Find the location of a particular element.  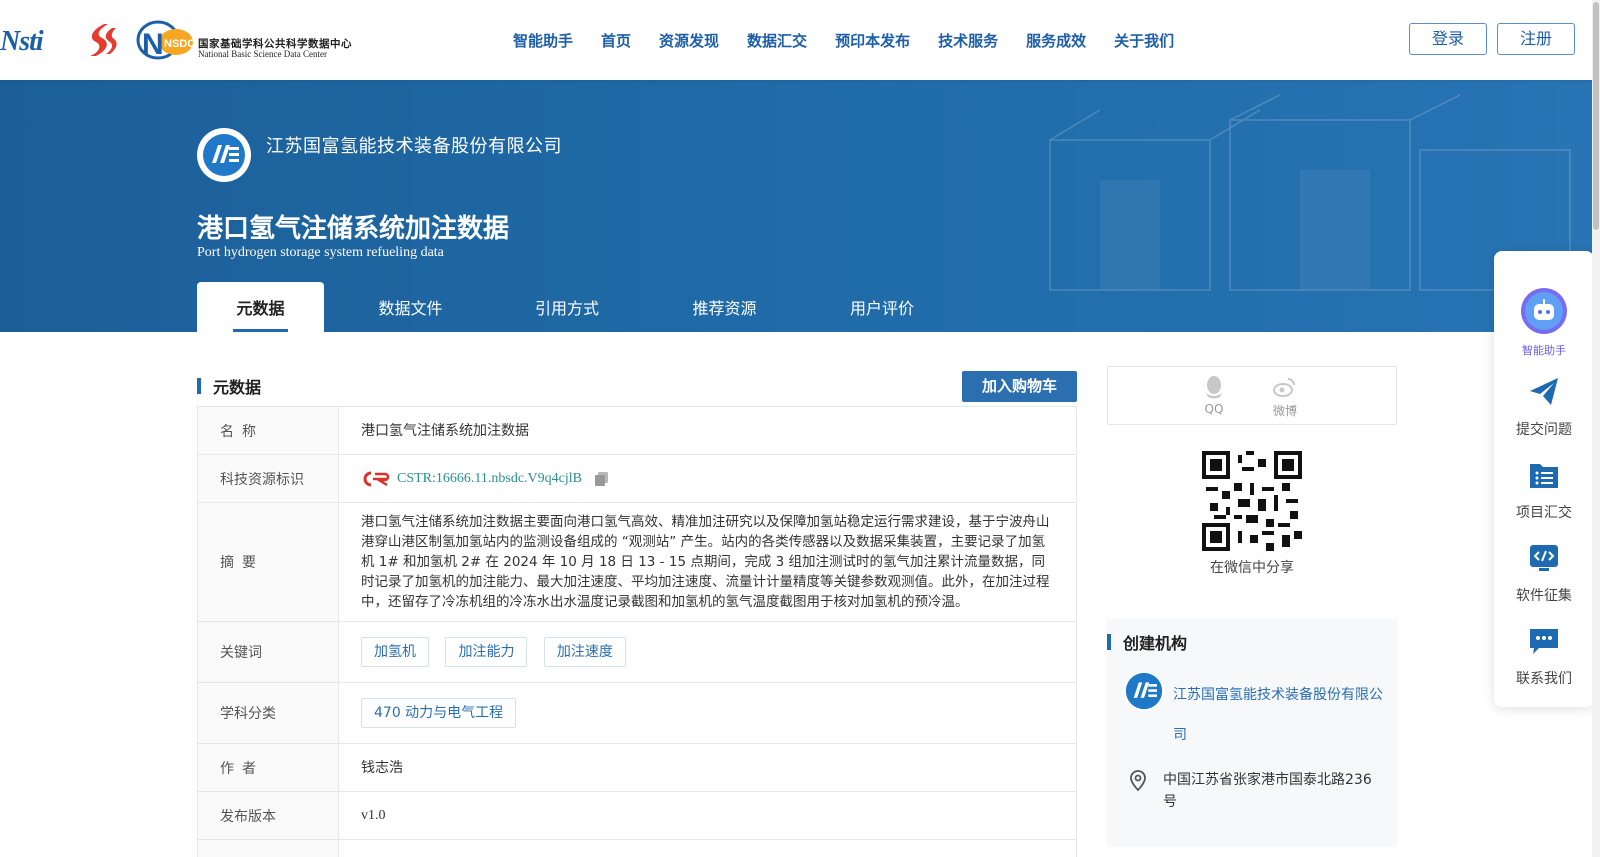

row-val-version: v1.0 is located at coordinates (707, 815).